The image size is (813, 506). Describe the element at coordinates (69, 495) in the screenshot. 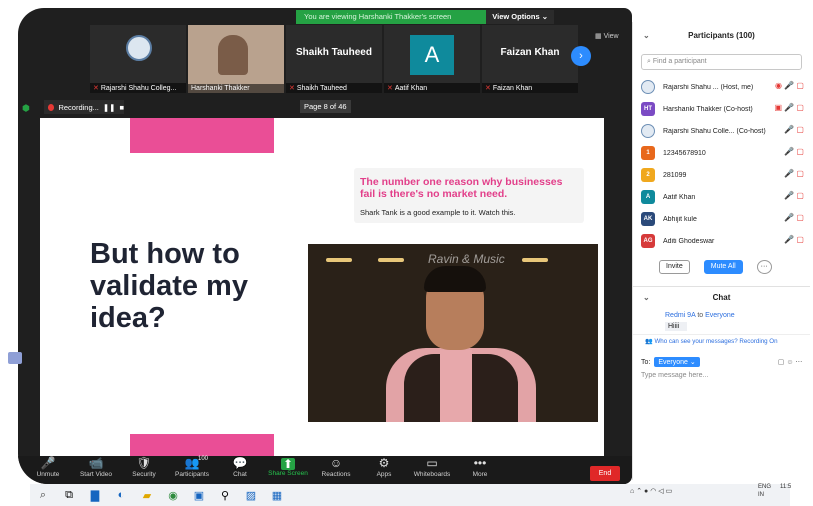

I see `task-view-icon: ⧉` at that location.